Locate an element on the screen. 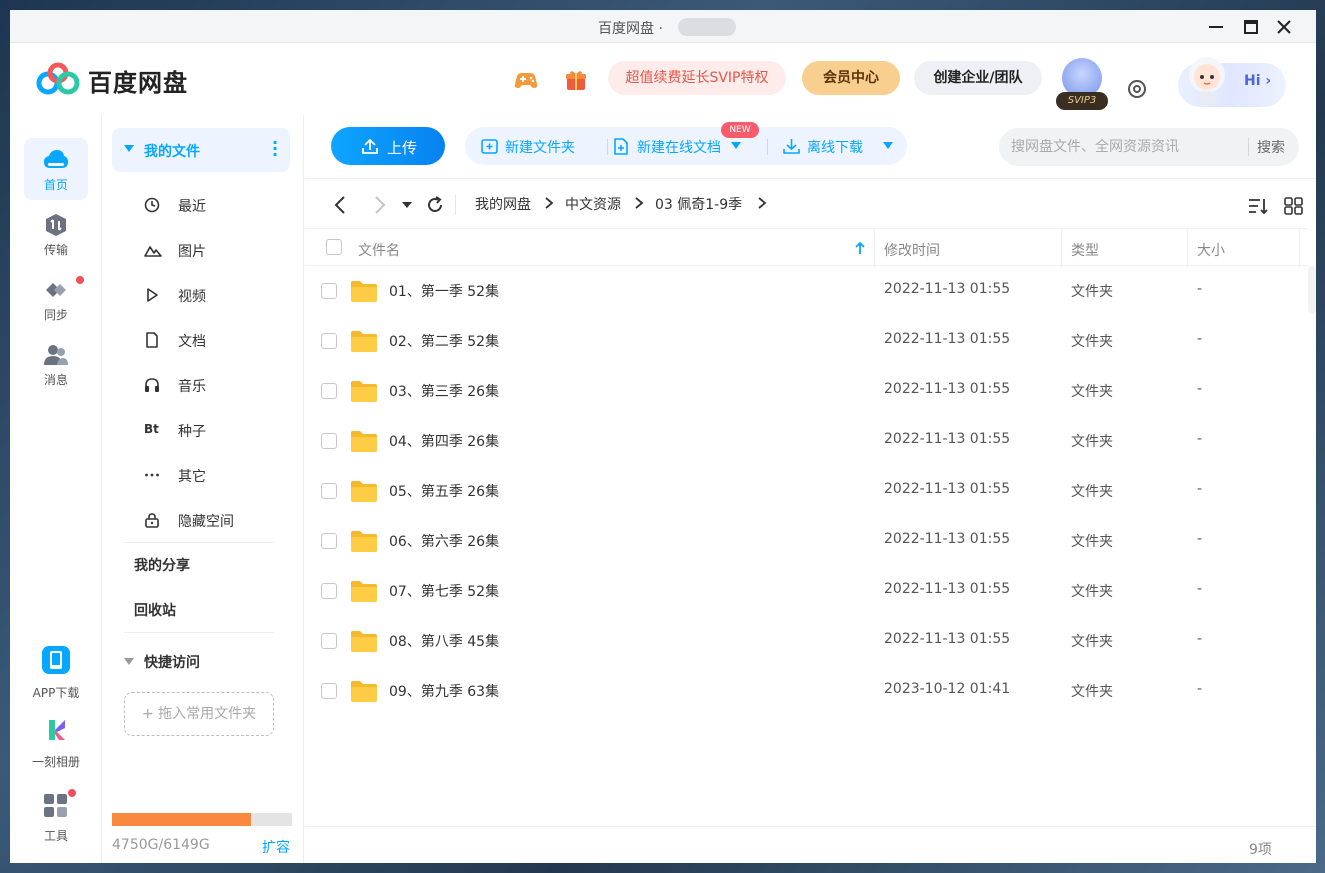  sidebar-item-videos: 视频 is located at coordinates (201, 295).